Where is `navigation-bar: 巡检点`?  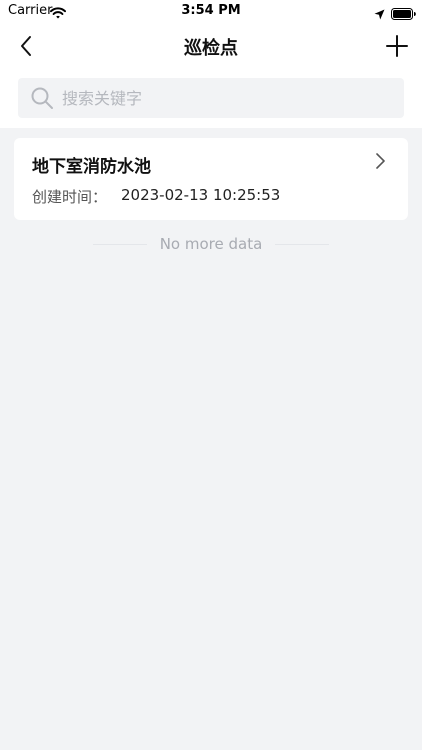
navigation-bar: 巡检点 is located at coordinates (211, 46).